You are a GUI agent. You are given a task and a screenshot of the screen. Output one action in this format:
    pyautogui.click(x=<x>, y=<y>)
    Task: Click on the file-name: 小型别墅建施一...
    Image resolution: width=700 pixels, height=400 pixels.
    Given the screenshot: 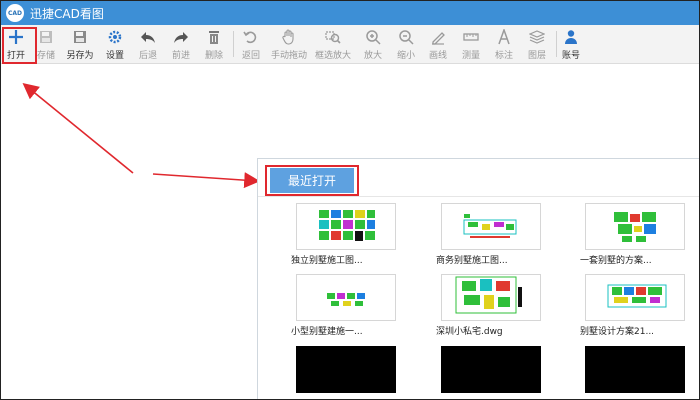 What is the action you would take?
    pyautogui.click(x=327, y=332)
    